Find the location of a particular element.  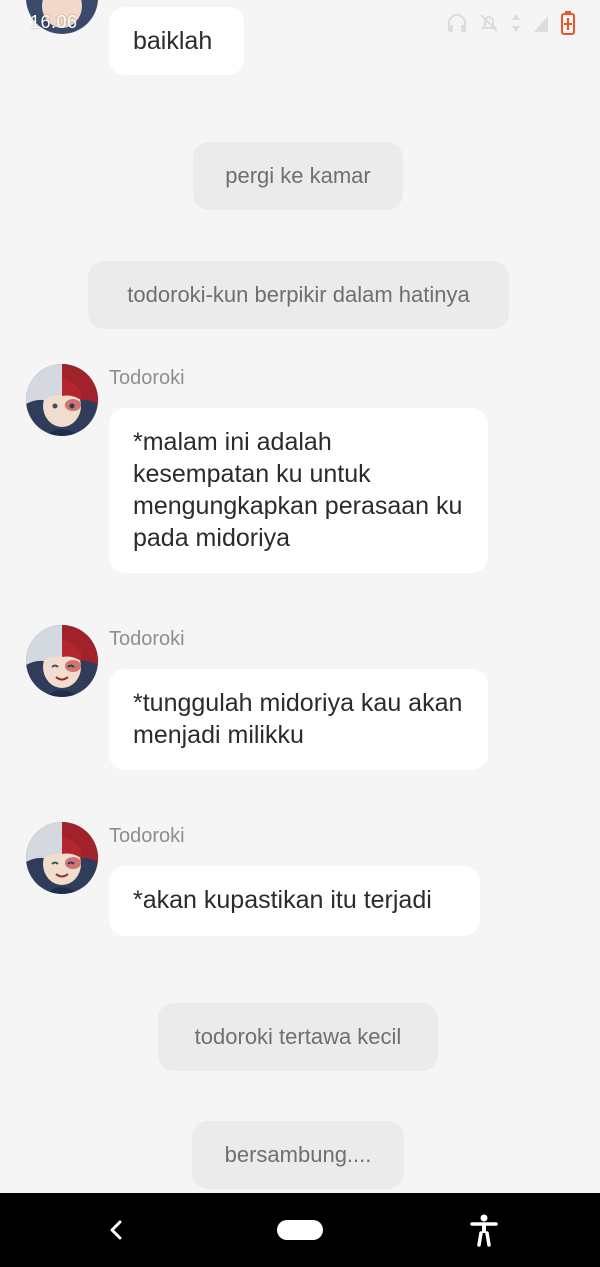

narration-bubble: todoroki tertawa kecil is located at coordinates (298, 1037).